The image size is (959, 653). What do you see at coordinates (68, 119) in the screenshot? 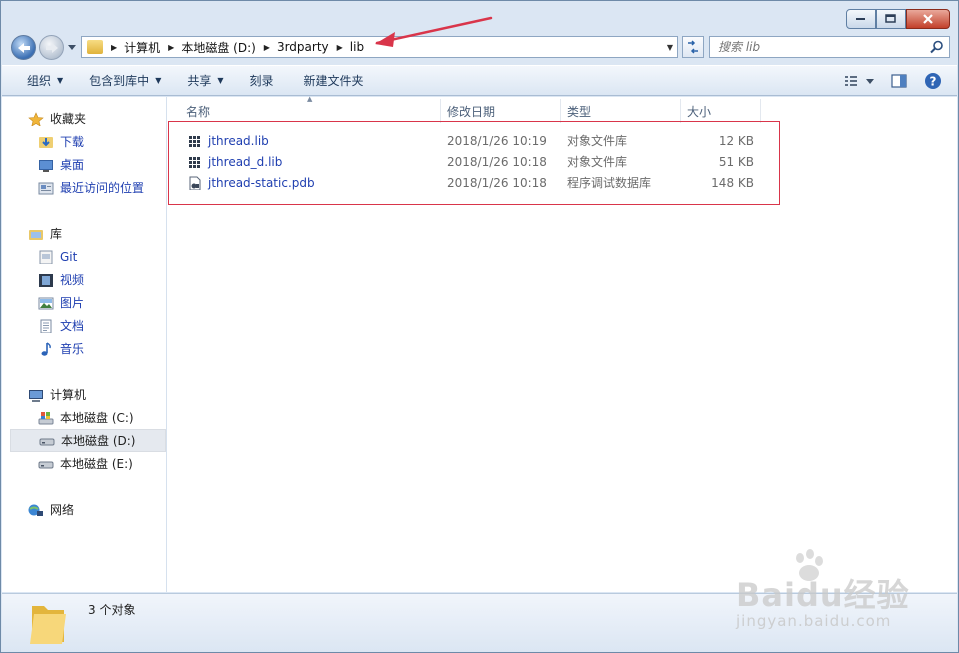
I see `favorites-label: 收藏夹` at bounding box center [68, 119].